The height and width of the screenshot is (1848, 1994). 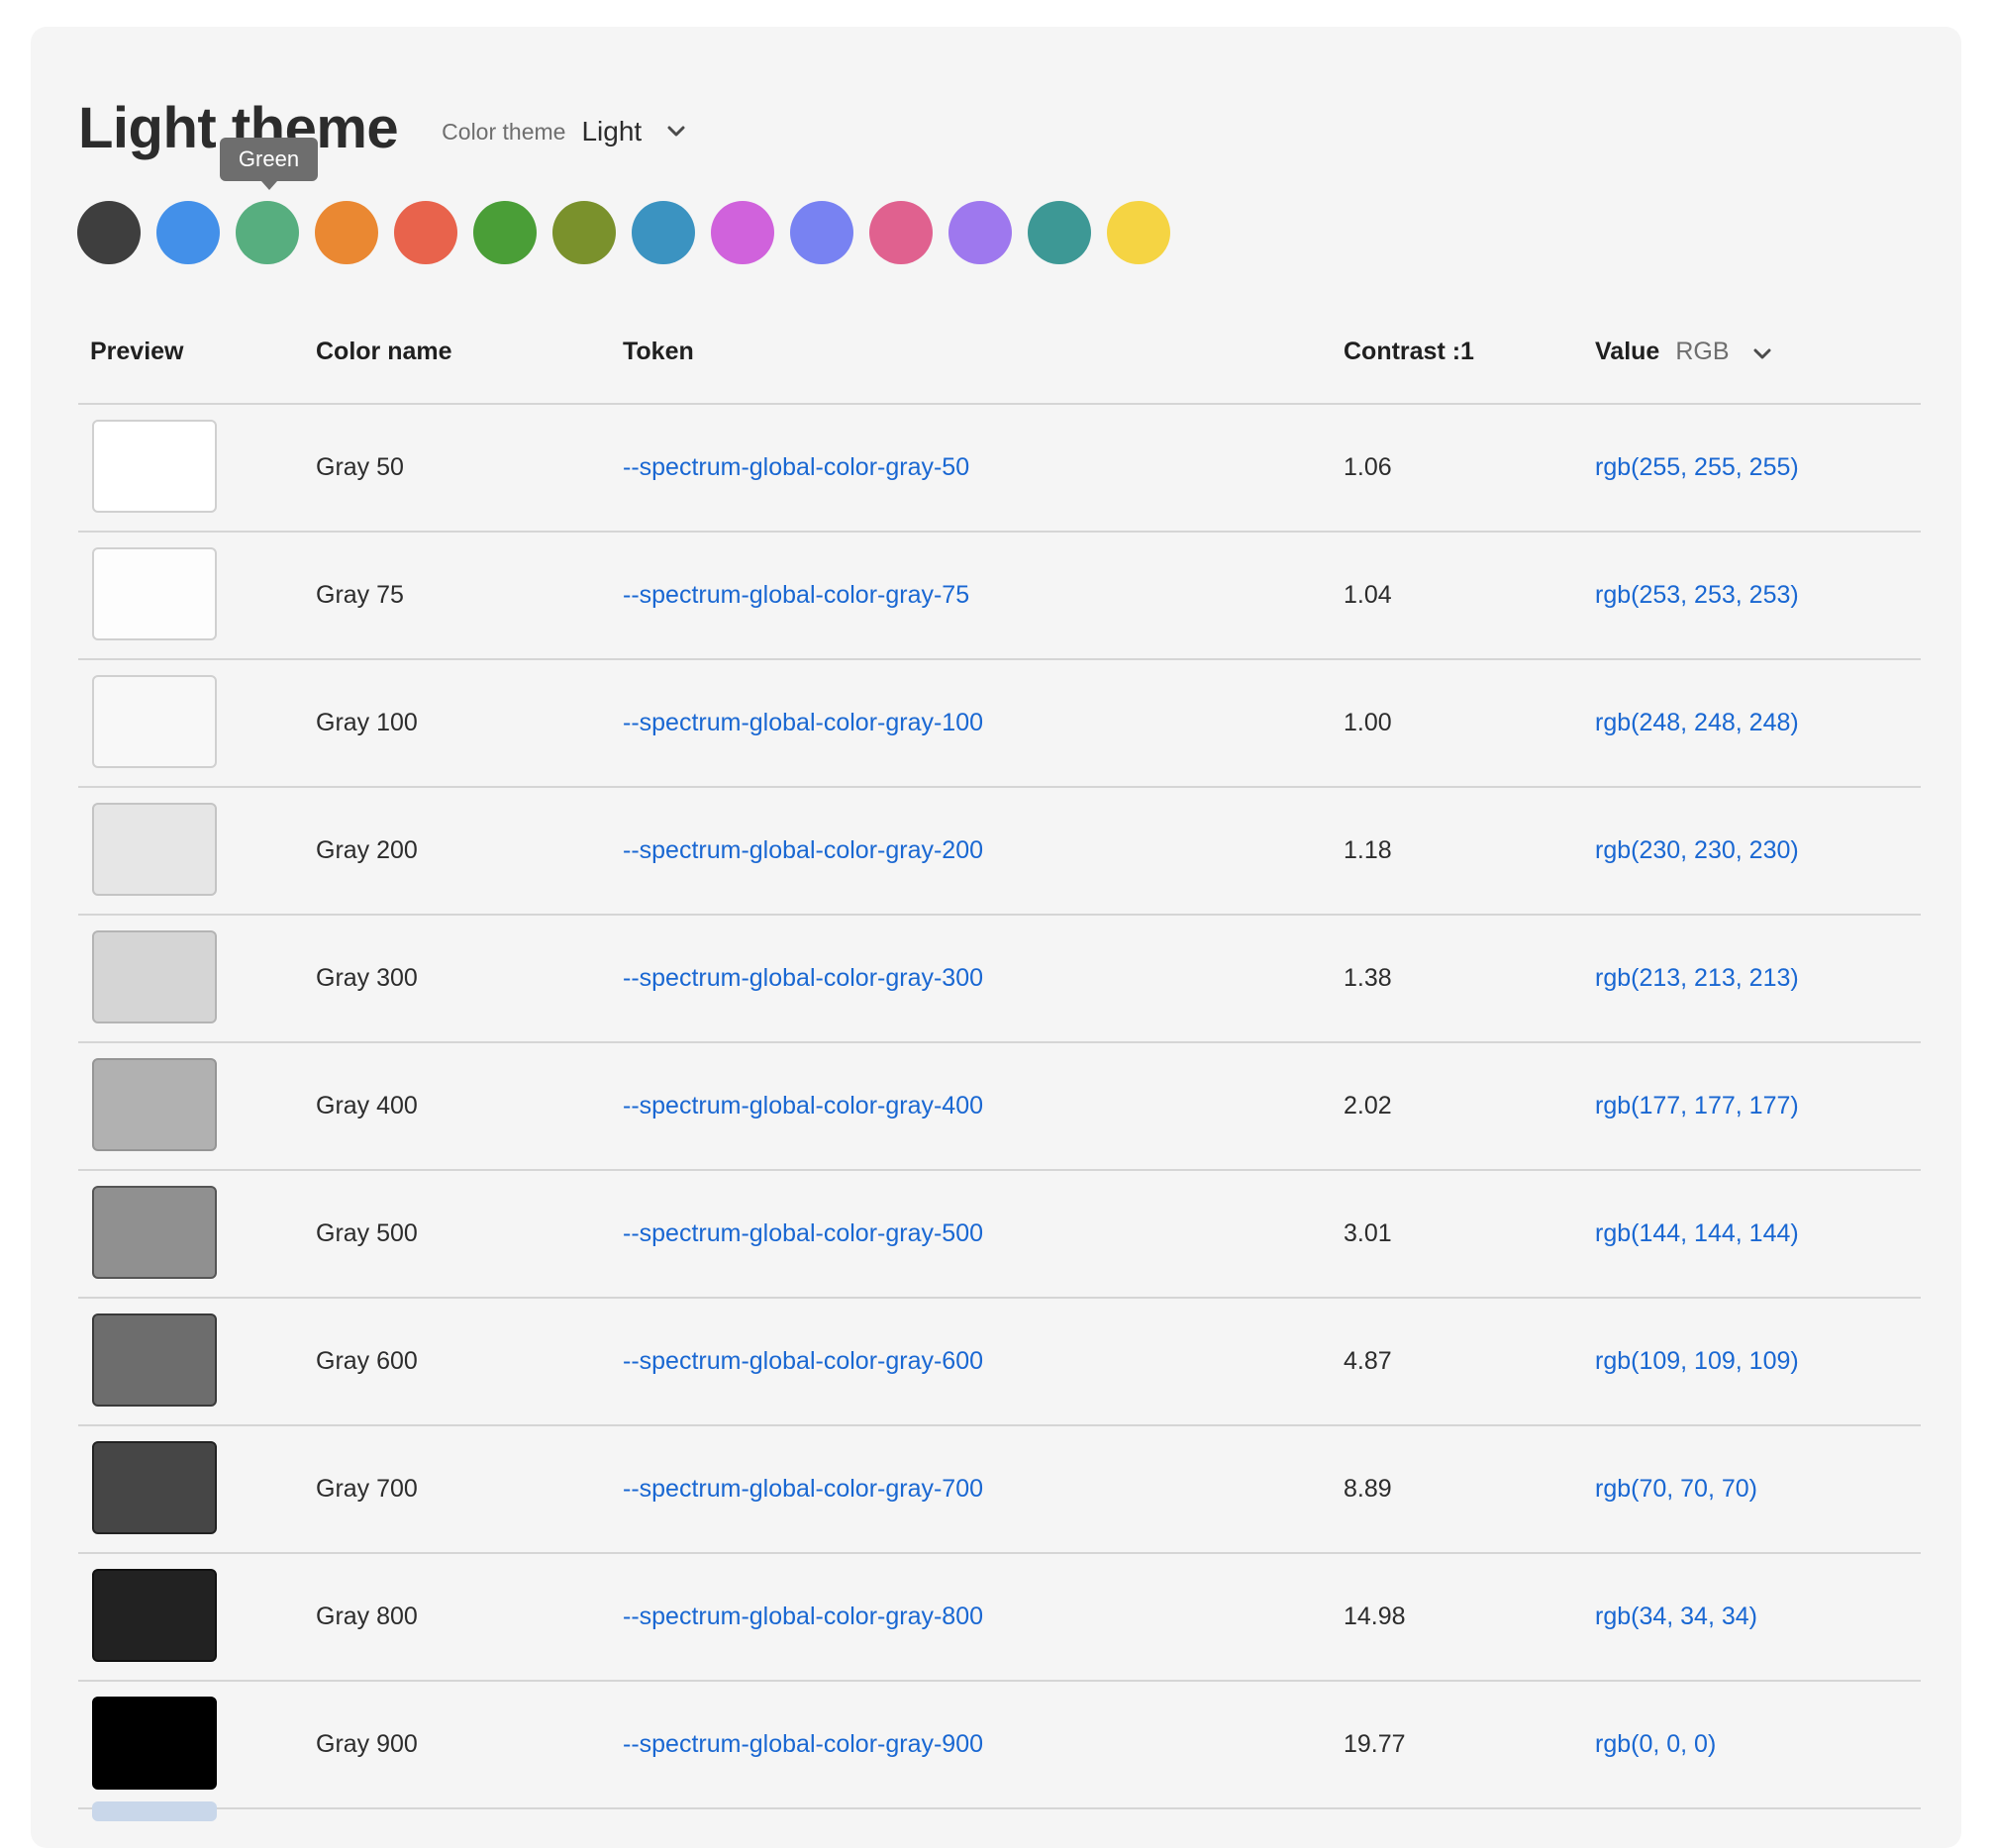 I want to click on swatch-celery, so click(x=505, y=232).